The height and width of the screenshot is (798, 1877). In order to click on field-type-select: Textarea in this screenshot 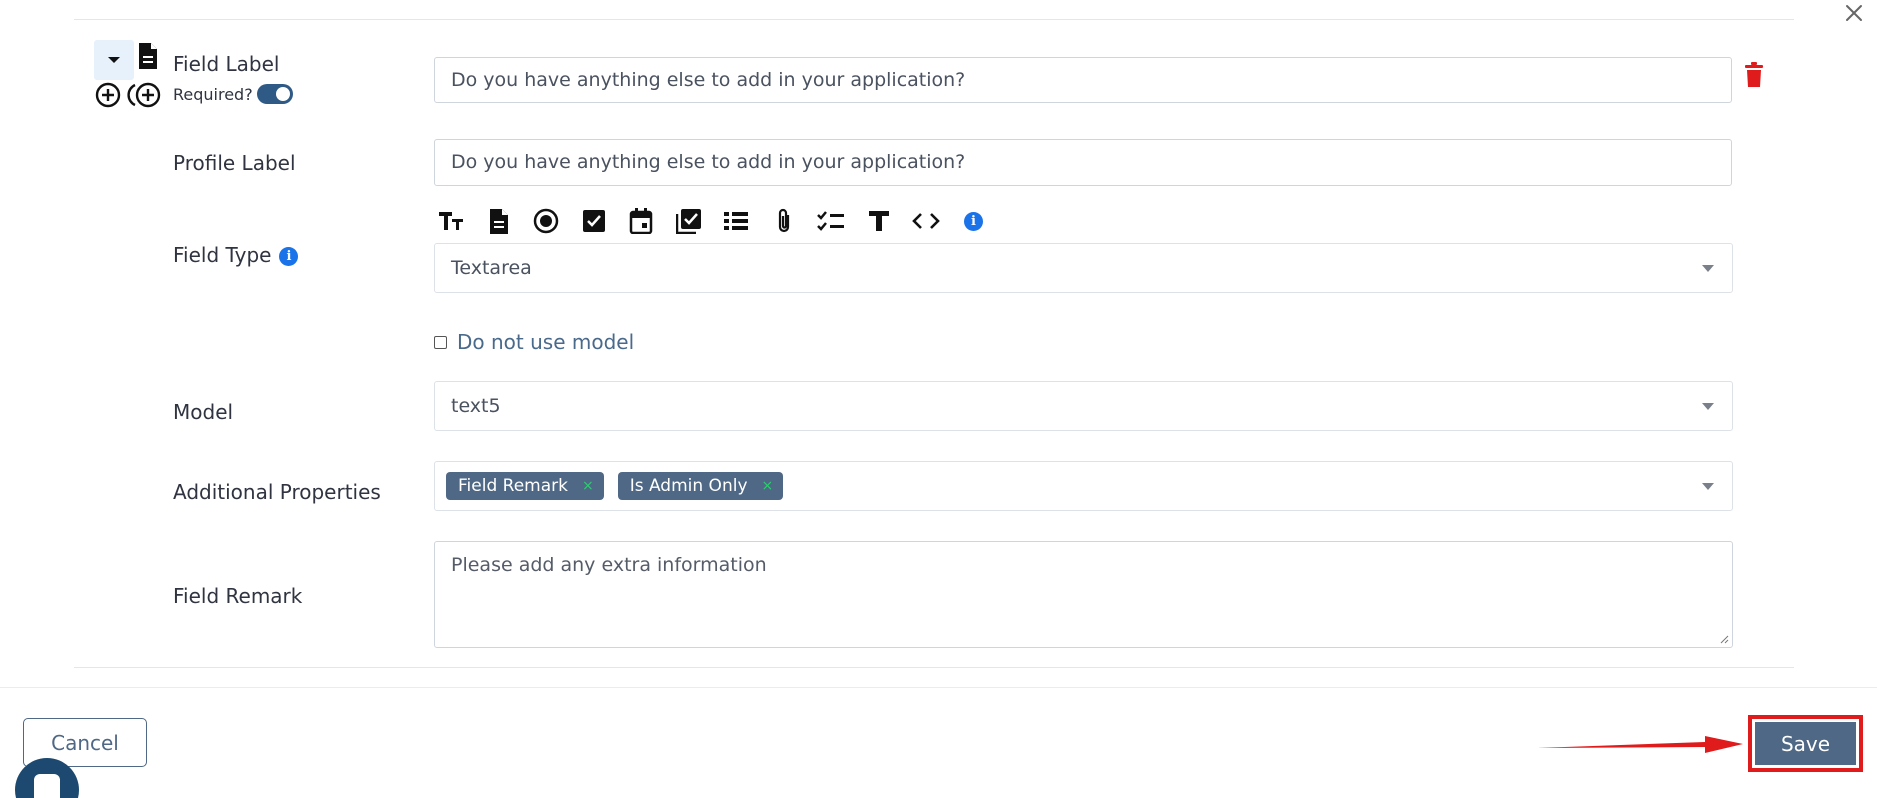, I will do `click(1083, 268)`.